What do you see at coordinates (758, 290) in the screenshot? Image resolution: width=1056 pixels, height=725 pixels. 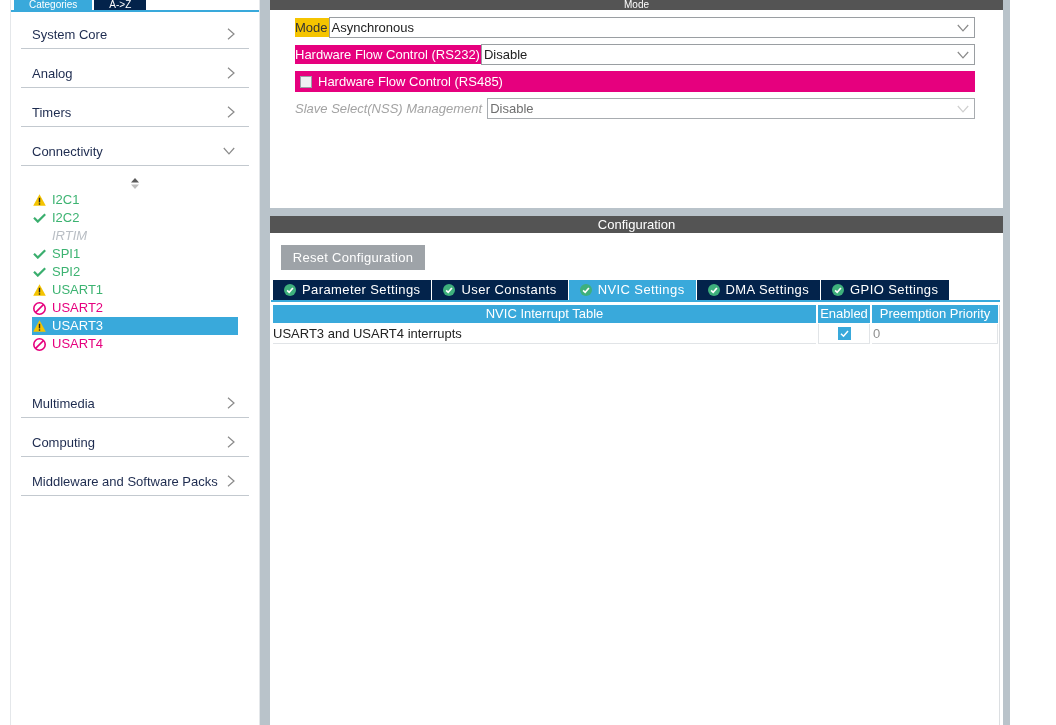 I see `tab: DMA Settings` at bounding box center [758, 290].